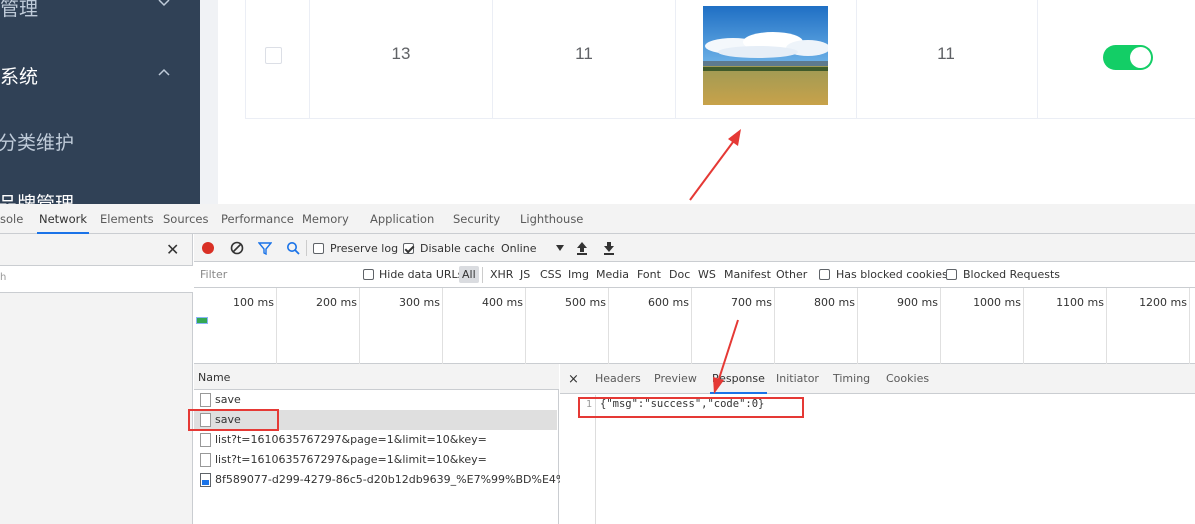 This screenshot has width=1195, height=524. I want to click on hide-data-urls-checkbox, so click(368, 274).